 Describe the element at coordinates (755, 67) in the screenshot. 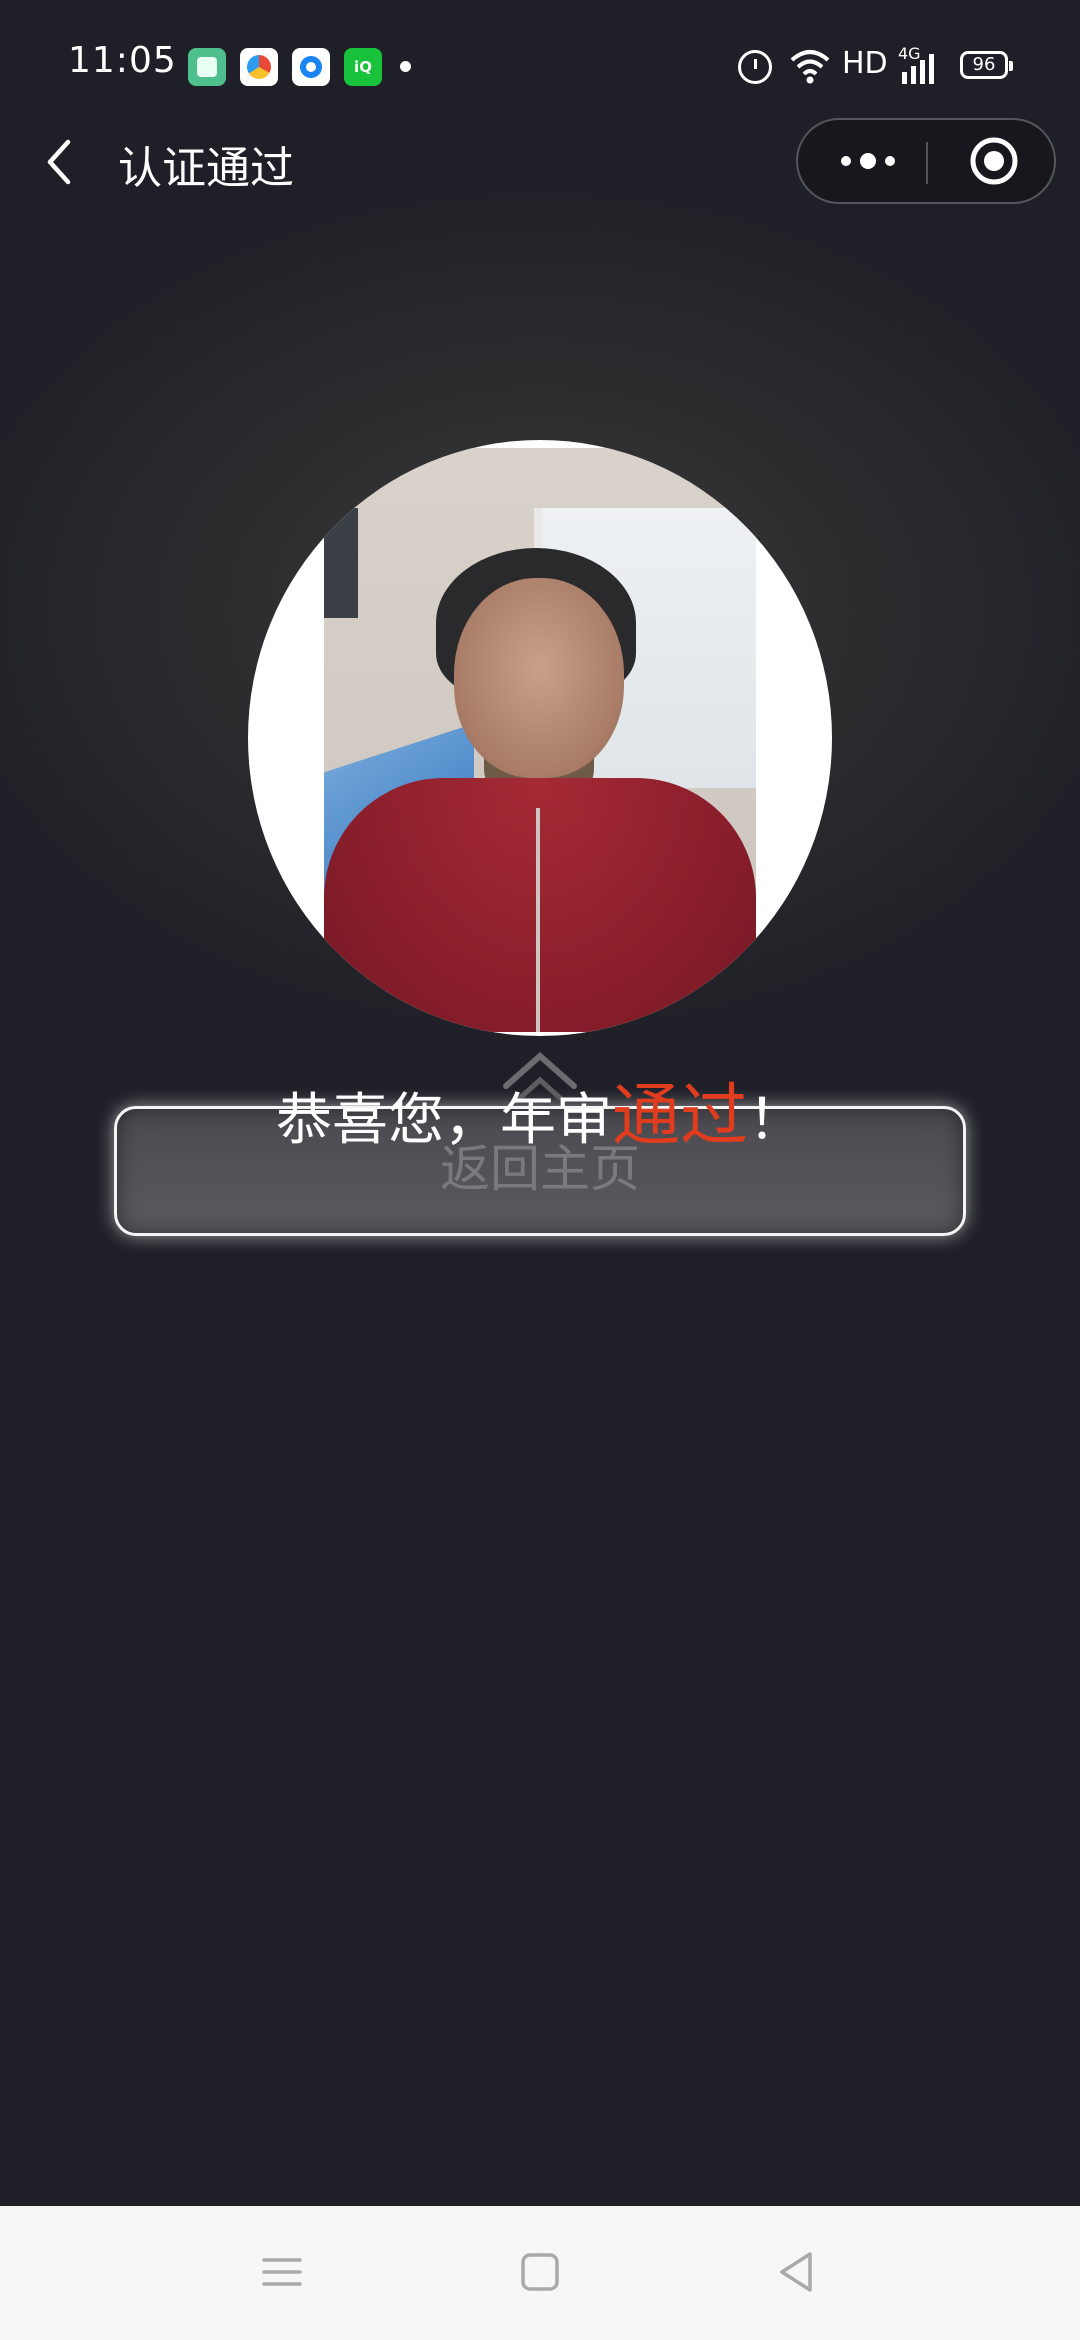

I see `alarm-icon` at that location.